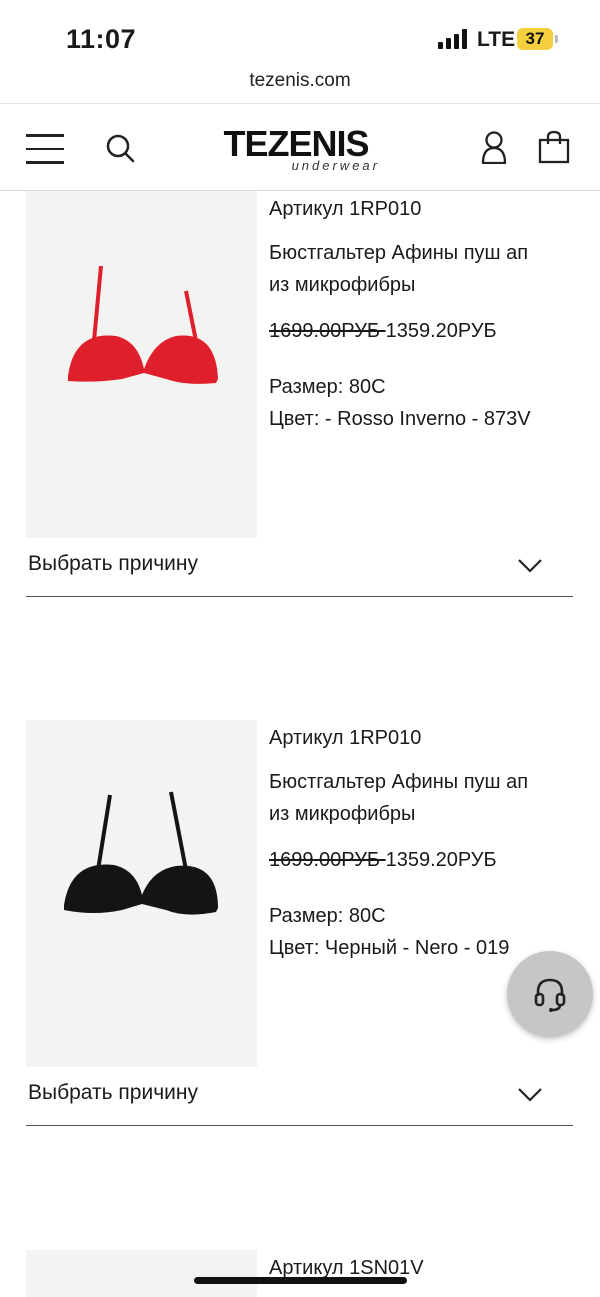 The height and width of the screenshot is (1297, 600). I want to click on brand-logo: TEZENIS underwear, so click(296, 148).